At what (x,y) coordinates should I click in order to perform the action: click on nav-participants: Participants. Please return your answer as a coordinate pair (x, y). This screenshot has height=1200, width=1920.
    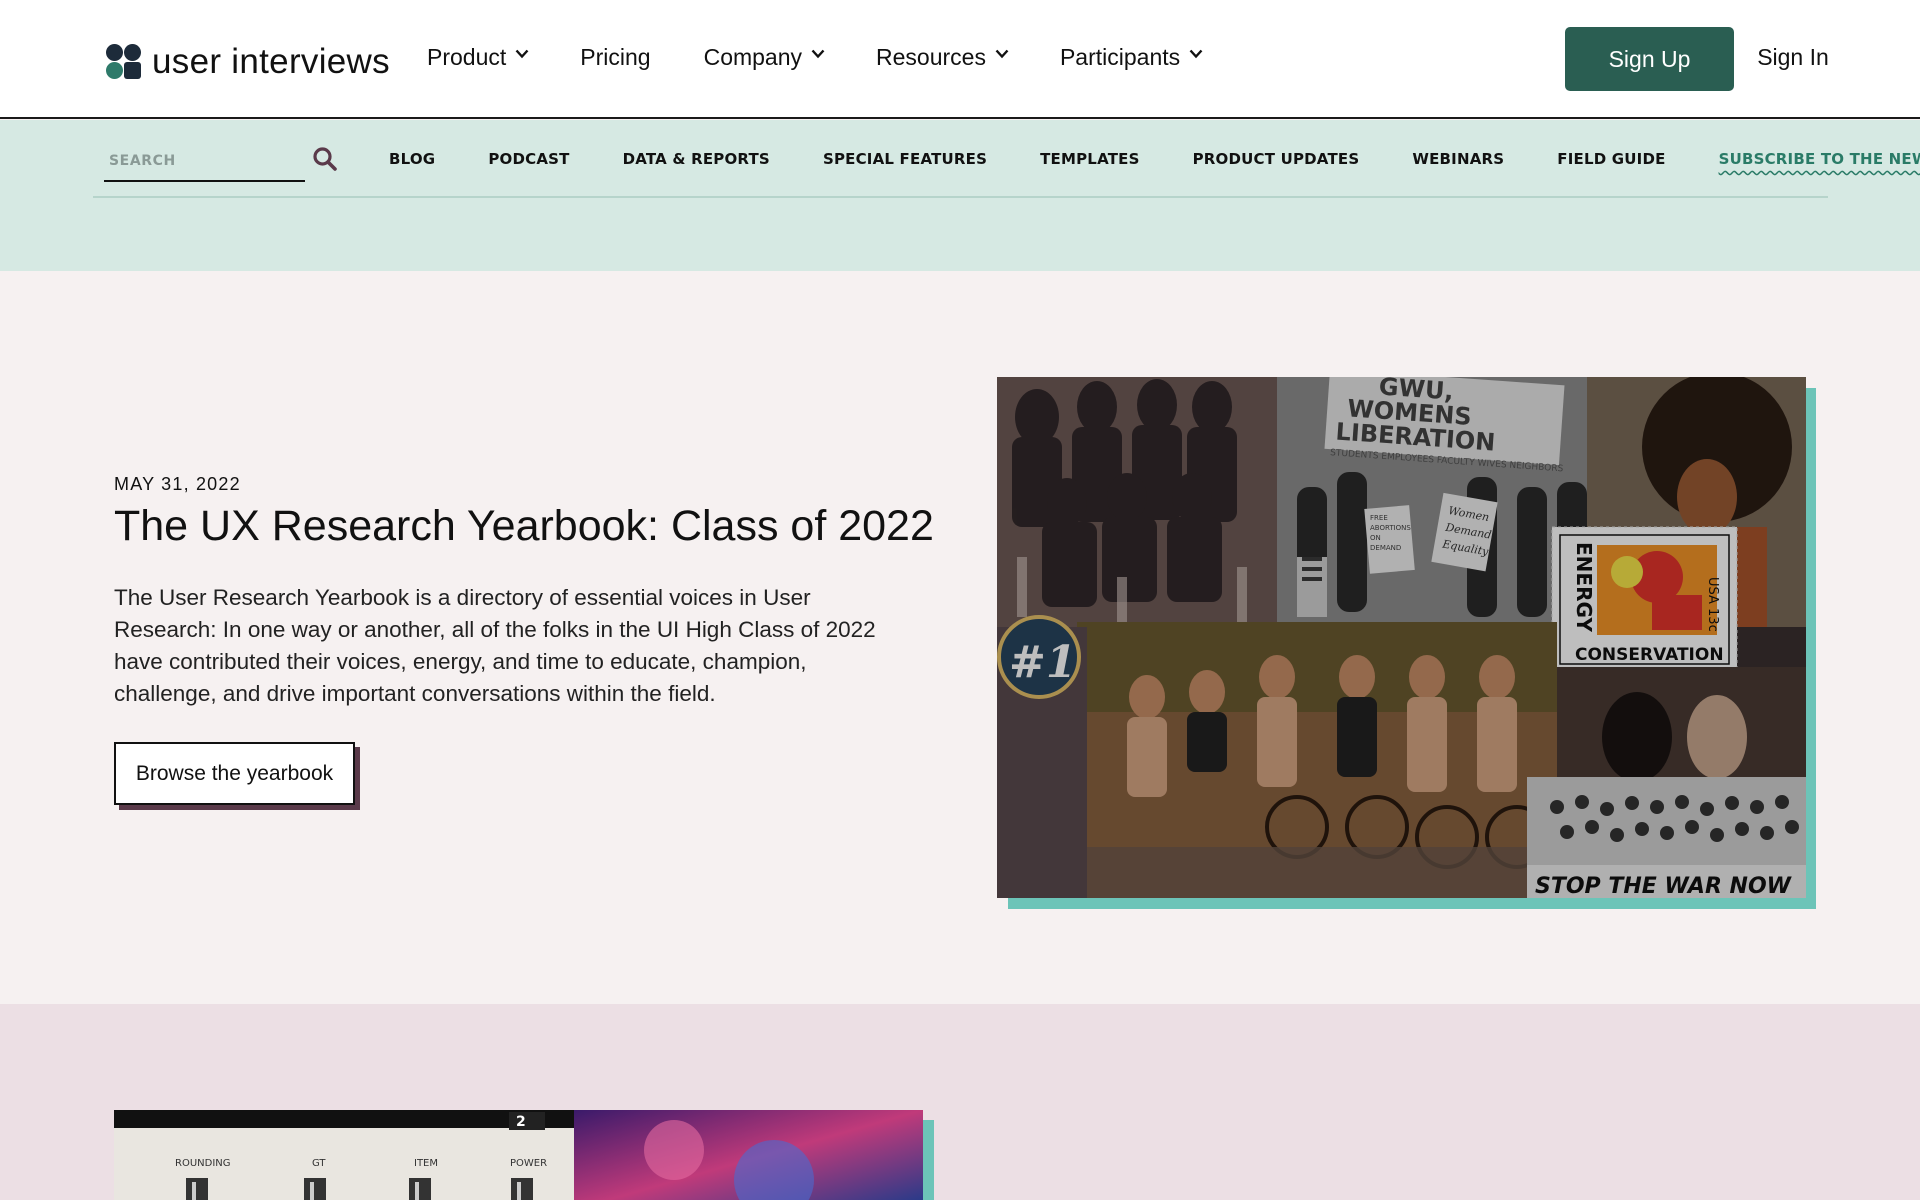
    Looking at the image, I should click on (1131, 57).